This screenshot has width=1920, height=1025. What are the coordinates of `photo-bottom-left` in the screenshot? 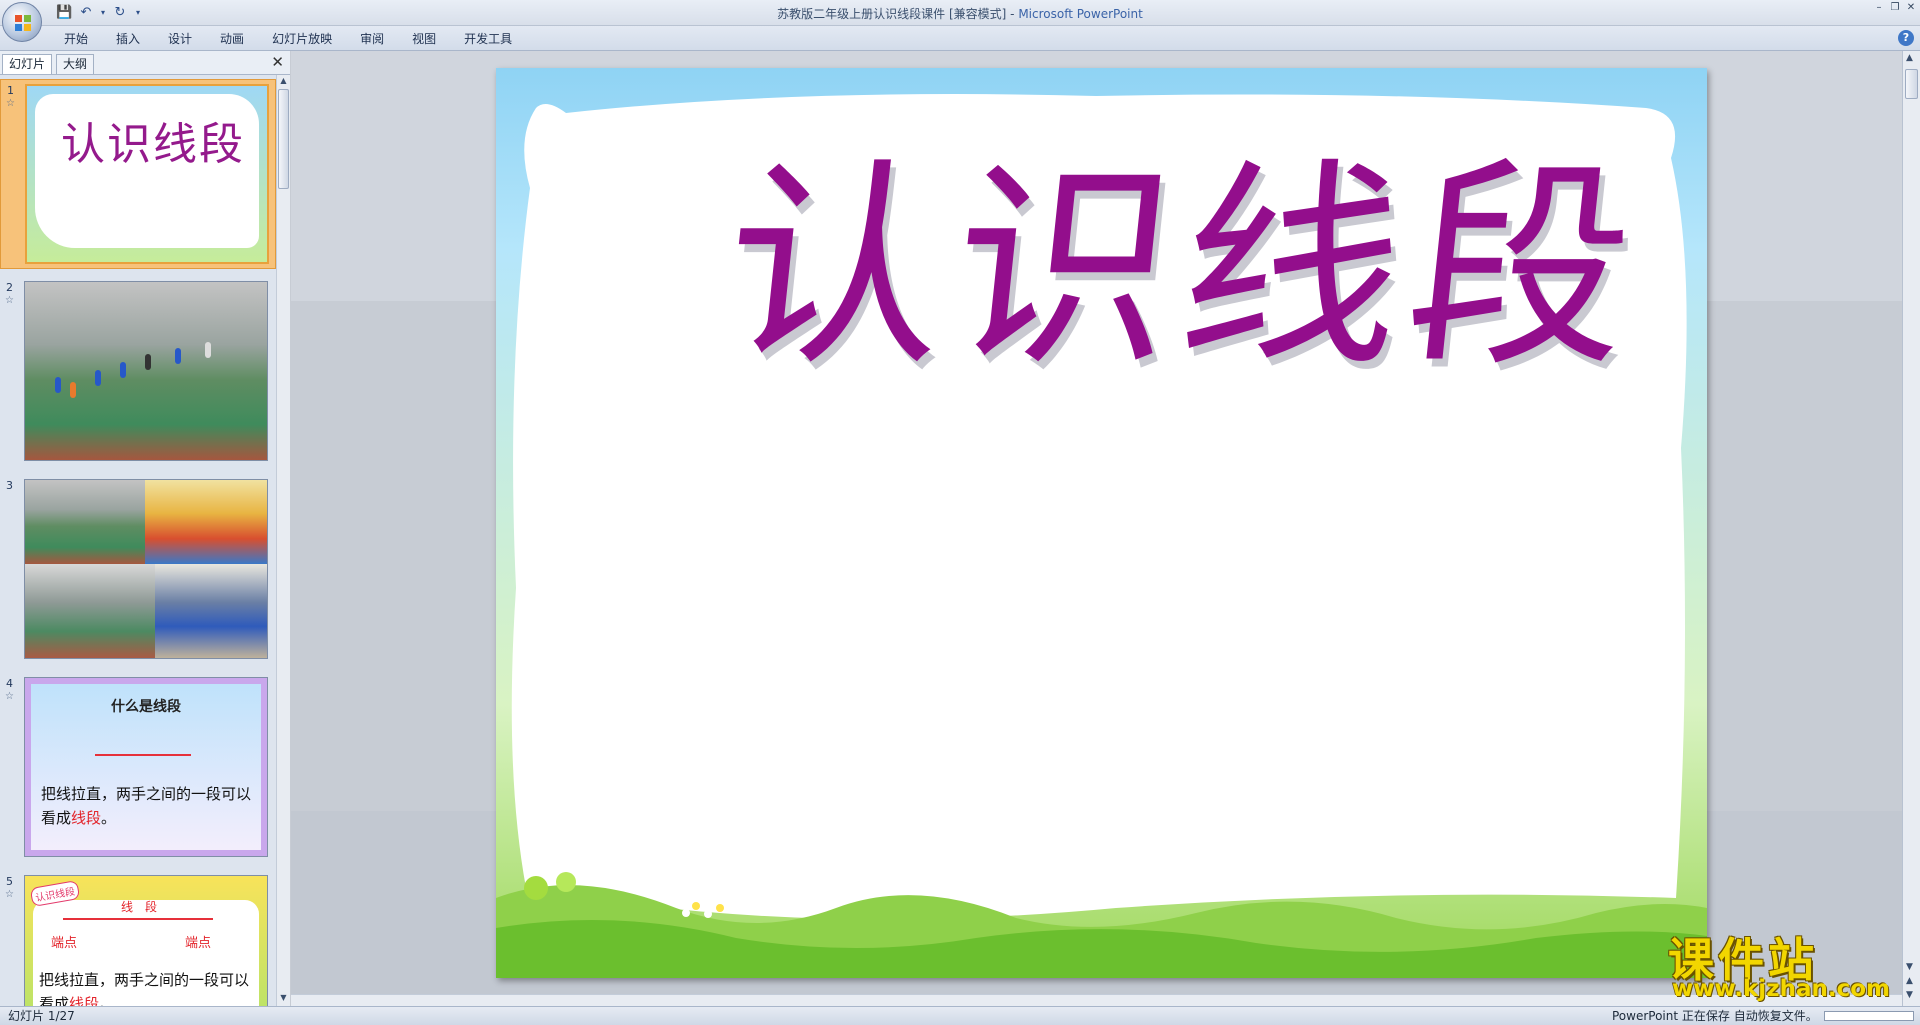 It's located at (90, 611).